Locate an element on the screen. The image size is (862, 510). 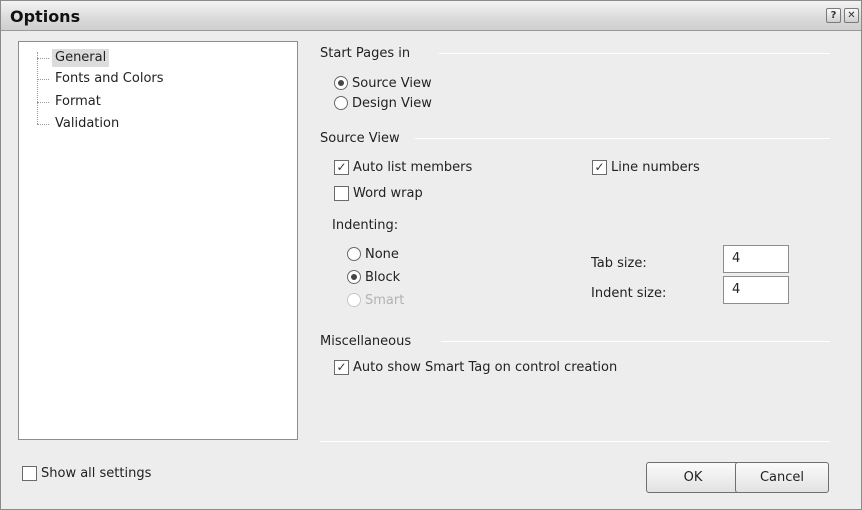
checkbox-label: Show all settings is located at coordinates (96, 473).